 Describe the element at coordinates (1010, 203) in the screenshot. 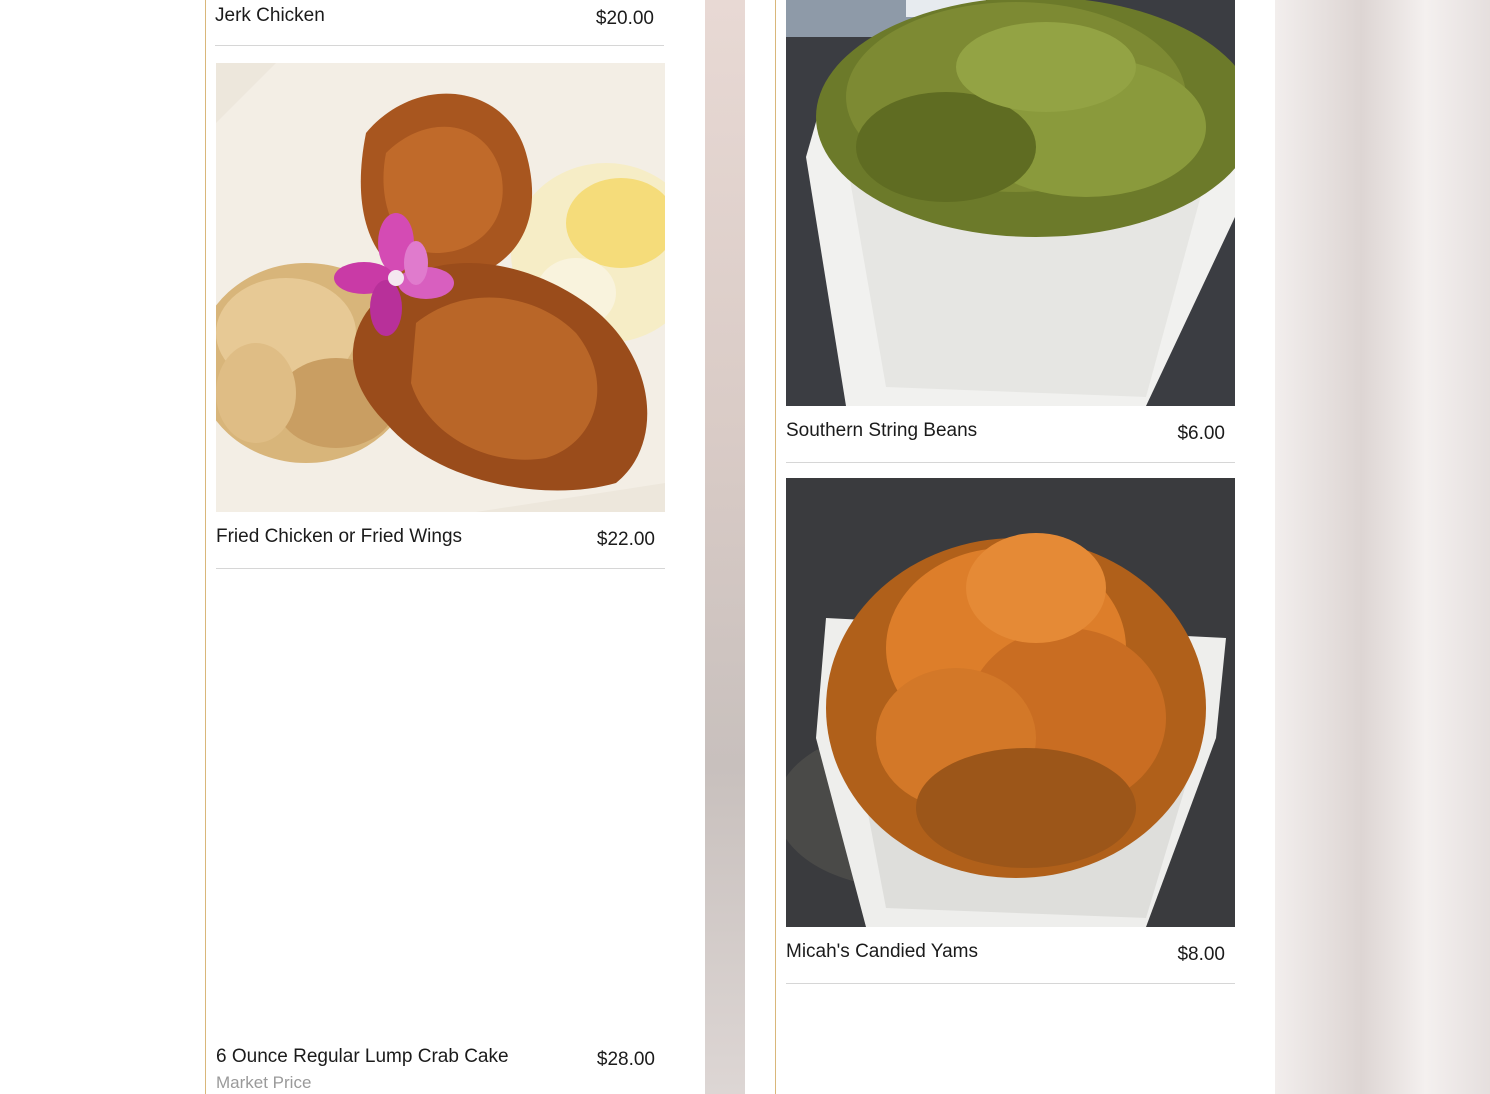

I see `string-beans-photo` at that location.